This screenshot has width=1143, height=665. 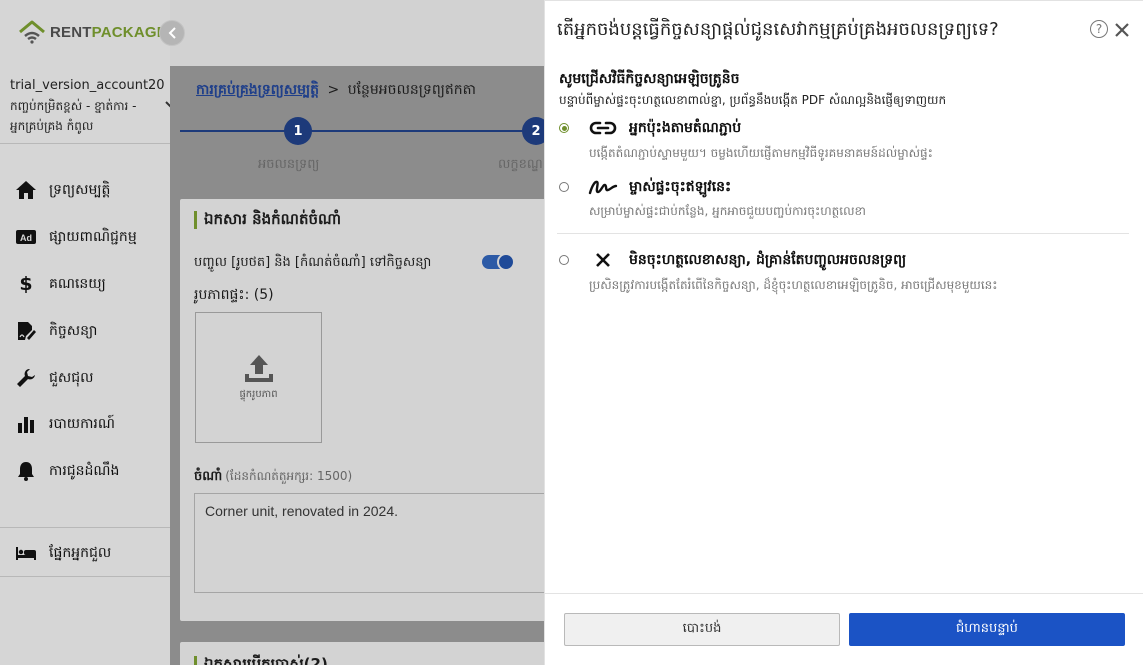 What do you see at coordinates (844, 593) in the screenshot?
I see `footer-divider` at bounding box center [844, 593].